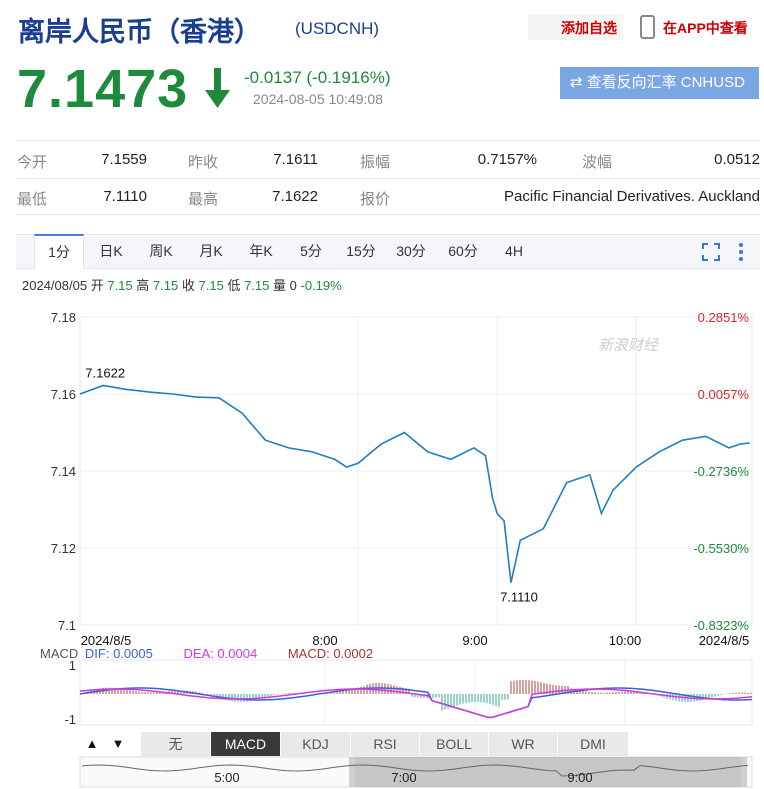 The width and height of the screenshot is (764, 789). Describe the element at coordinates (217, 88) in the screenshot. I see `down-arrow-icon` at that location.